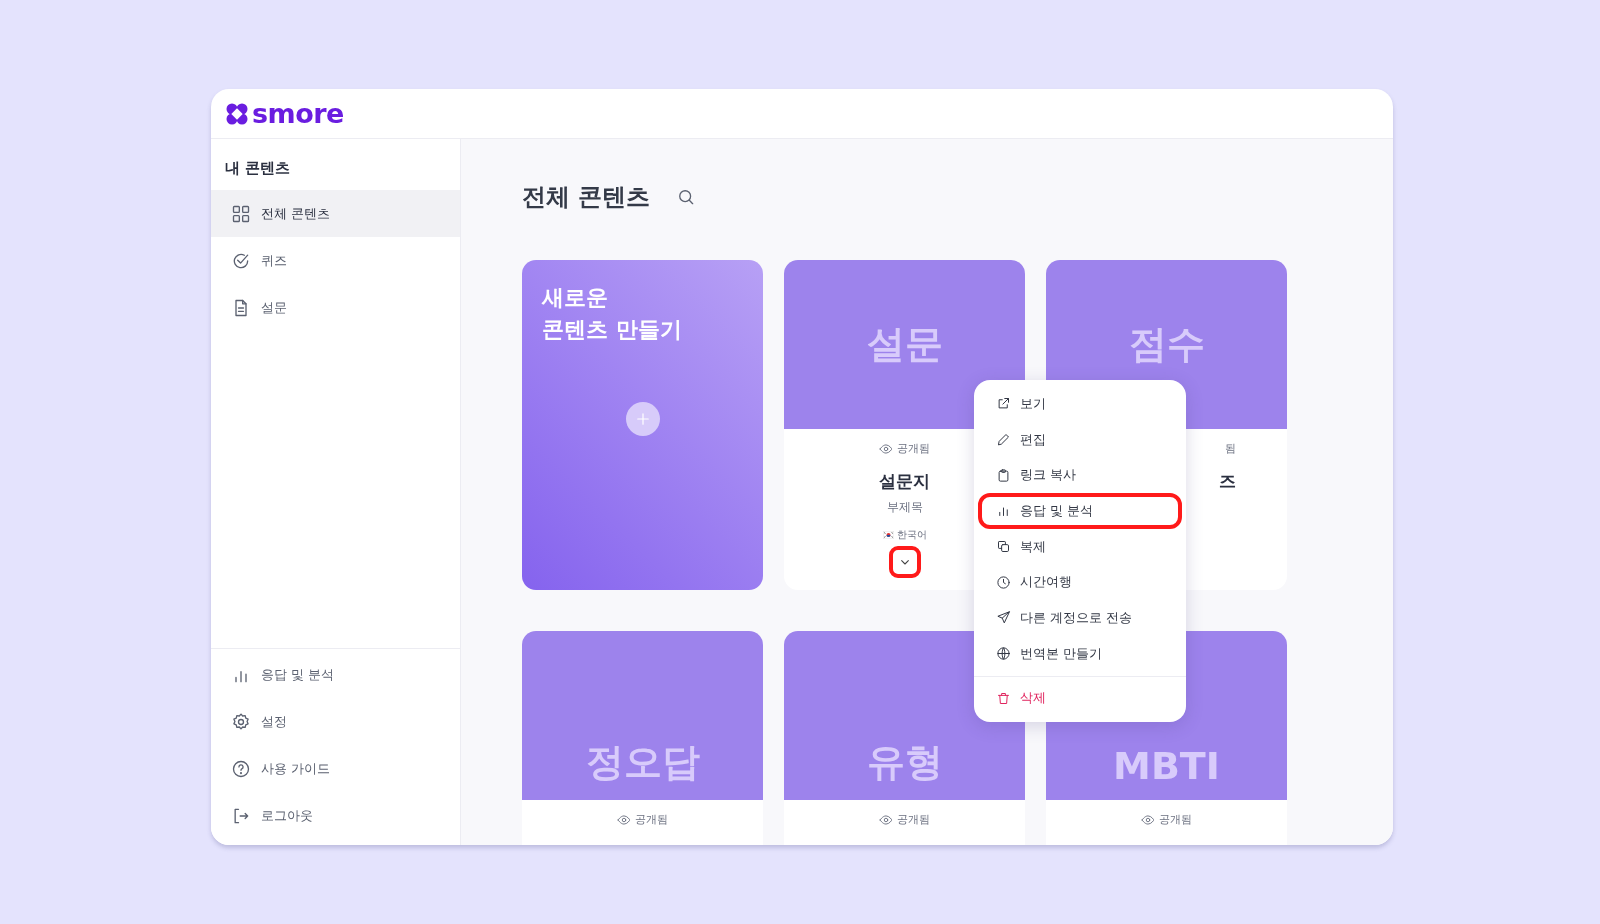 The width and height of the screenshot is (1600, 924). What do you see at coordinates (642, 762) in the screenshot?
I see `cover-title: 정오답` at bounding box center [642, 762].